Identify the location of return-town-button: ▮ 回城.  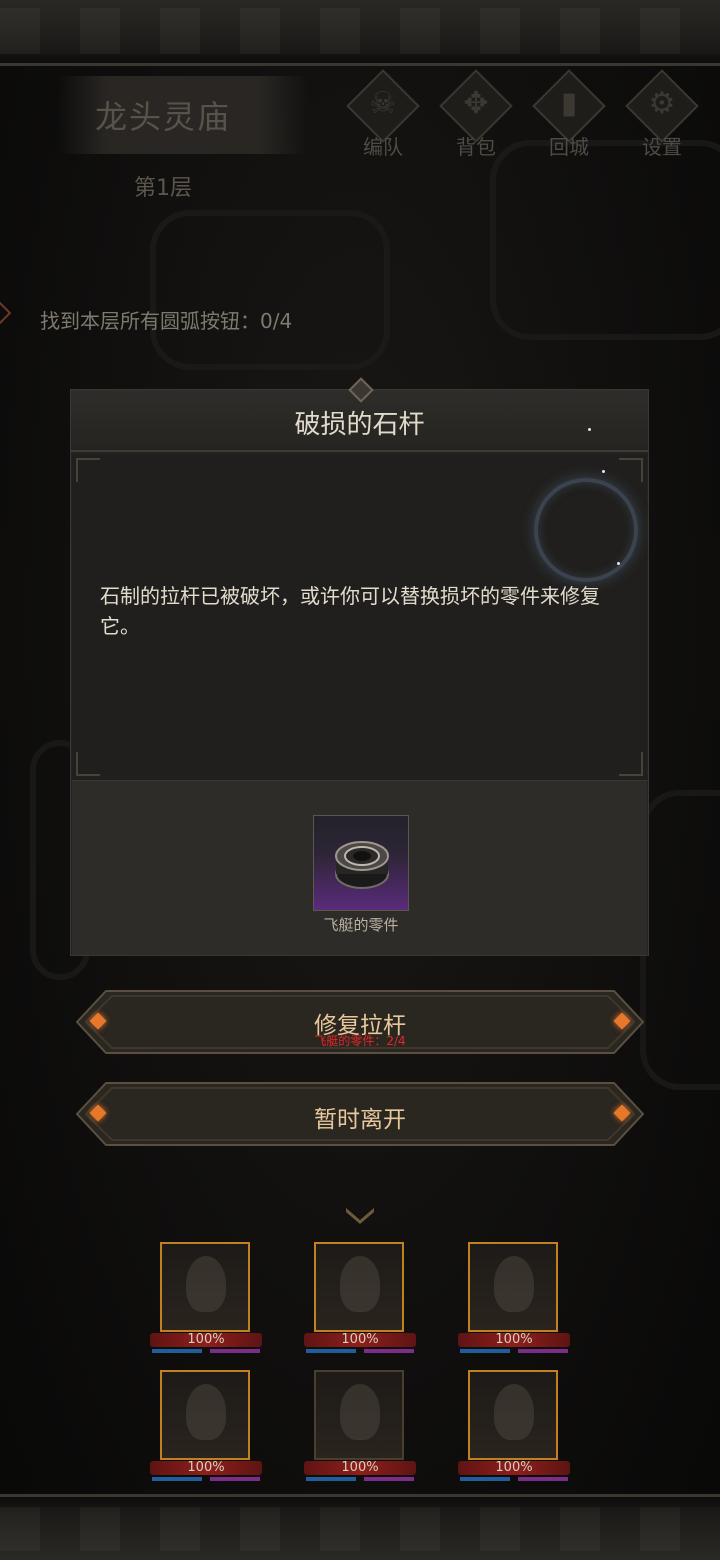
(569, 114).